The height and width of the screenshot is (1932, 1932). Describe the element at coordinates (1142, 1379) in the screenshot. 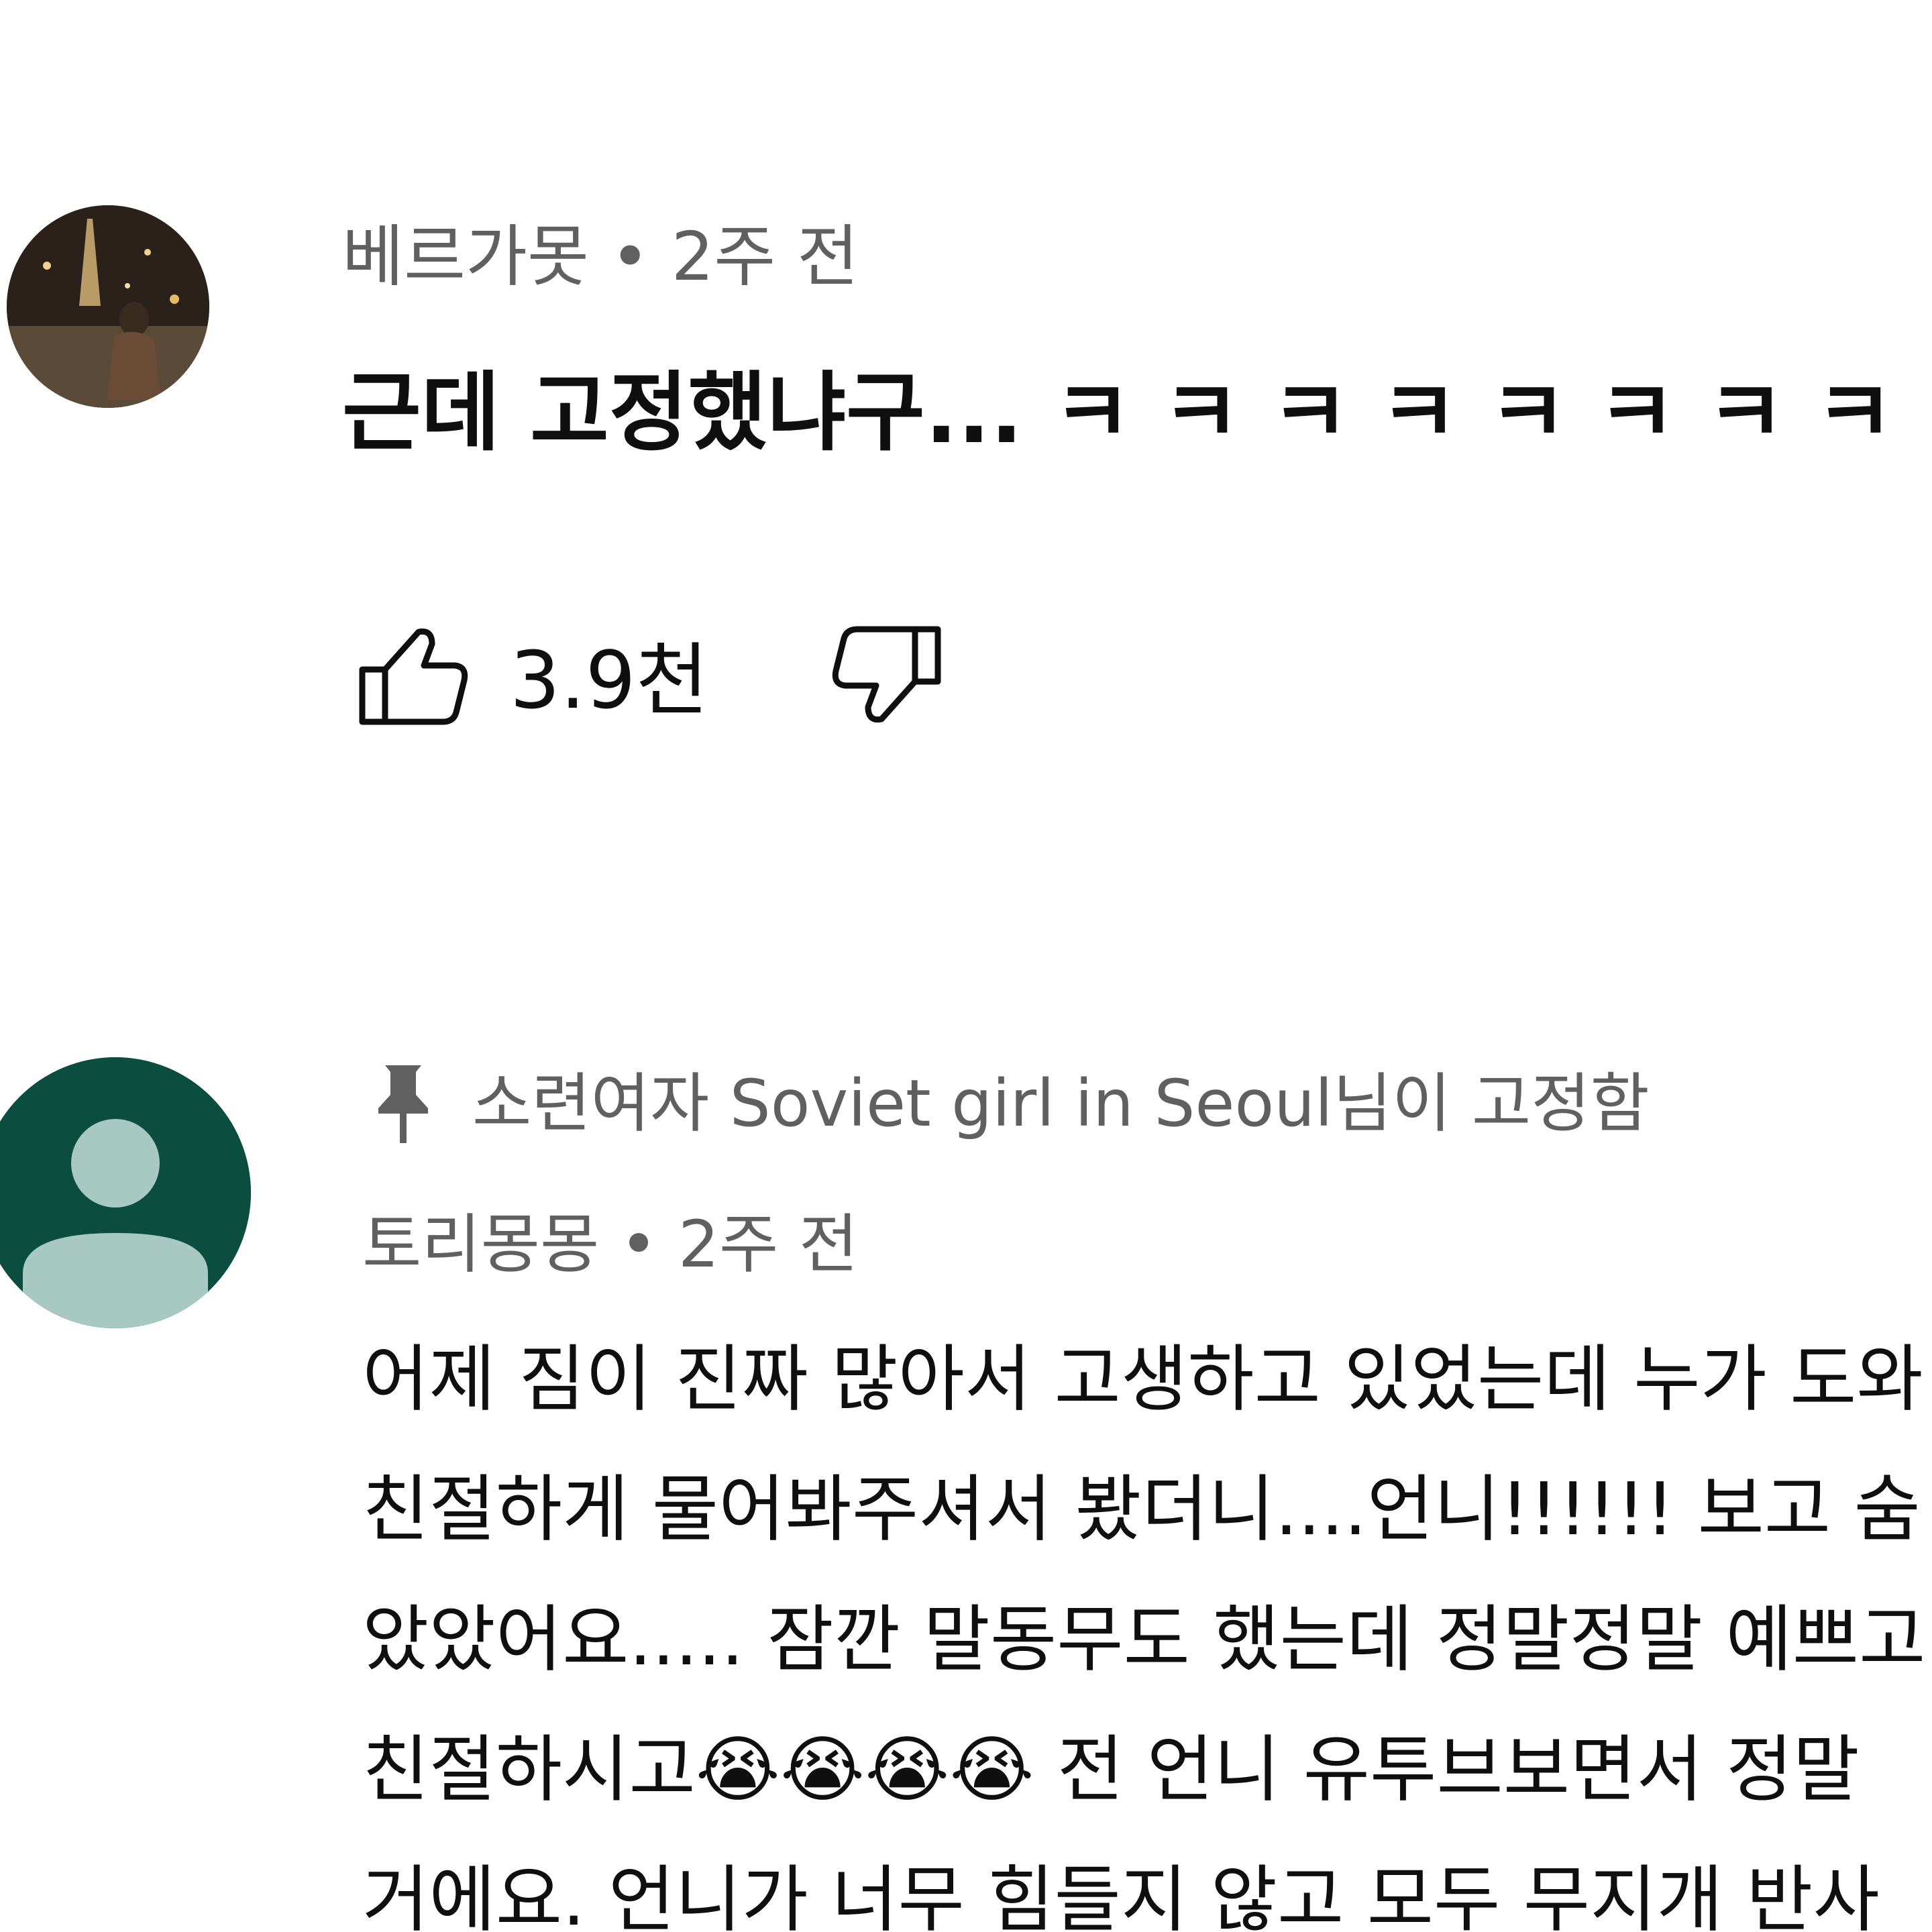

I see `comment-text-line: 어제 짐이 진짜 많아서 고생하고 있었는데 누가 도와` at that location.